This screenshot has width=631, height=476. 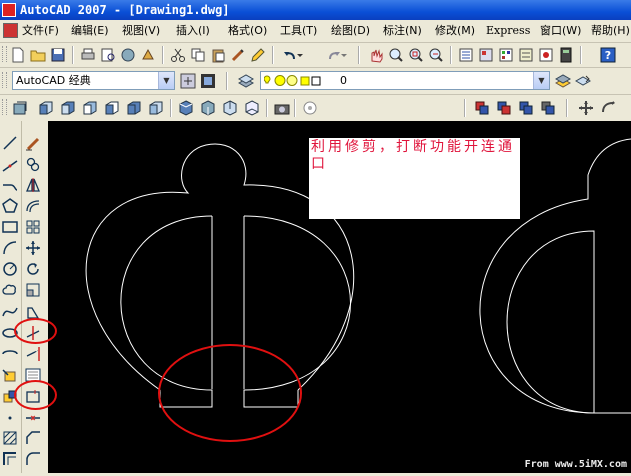 I want to click on menu-format: 格式(O), so click(x=247, y=31).